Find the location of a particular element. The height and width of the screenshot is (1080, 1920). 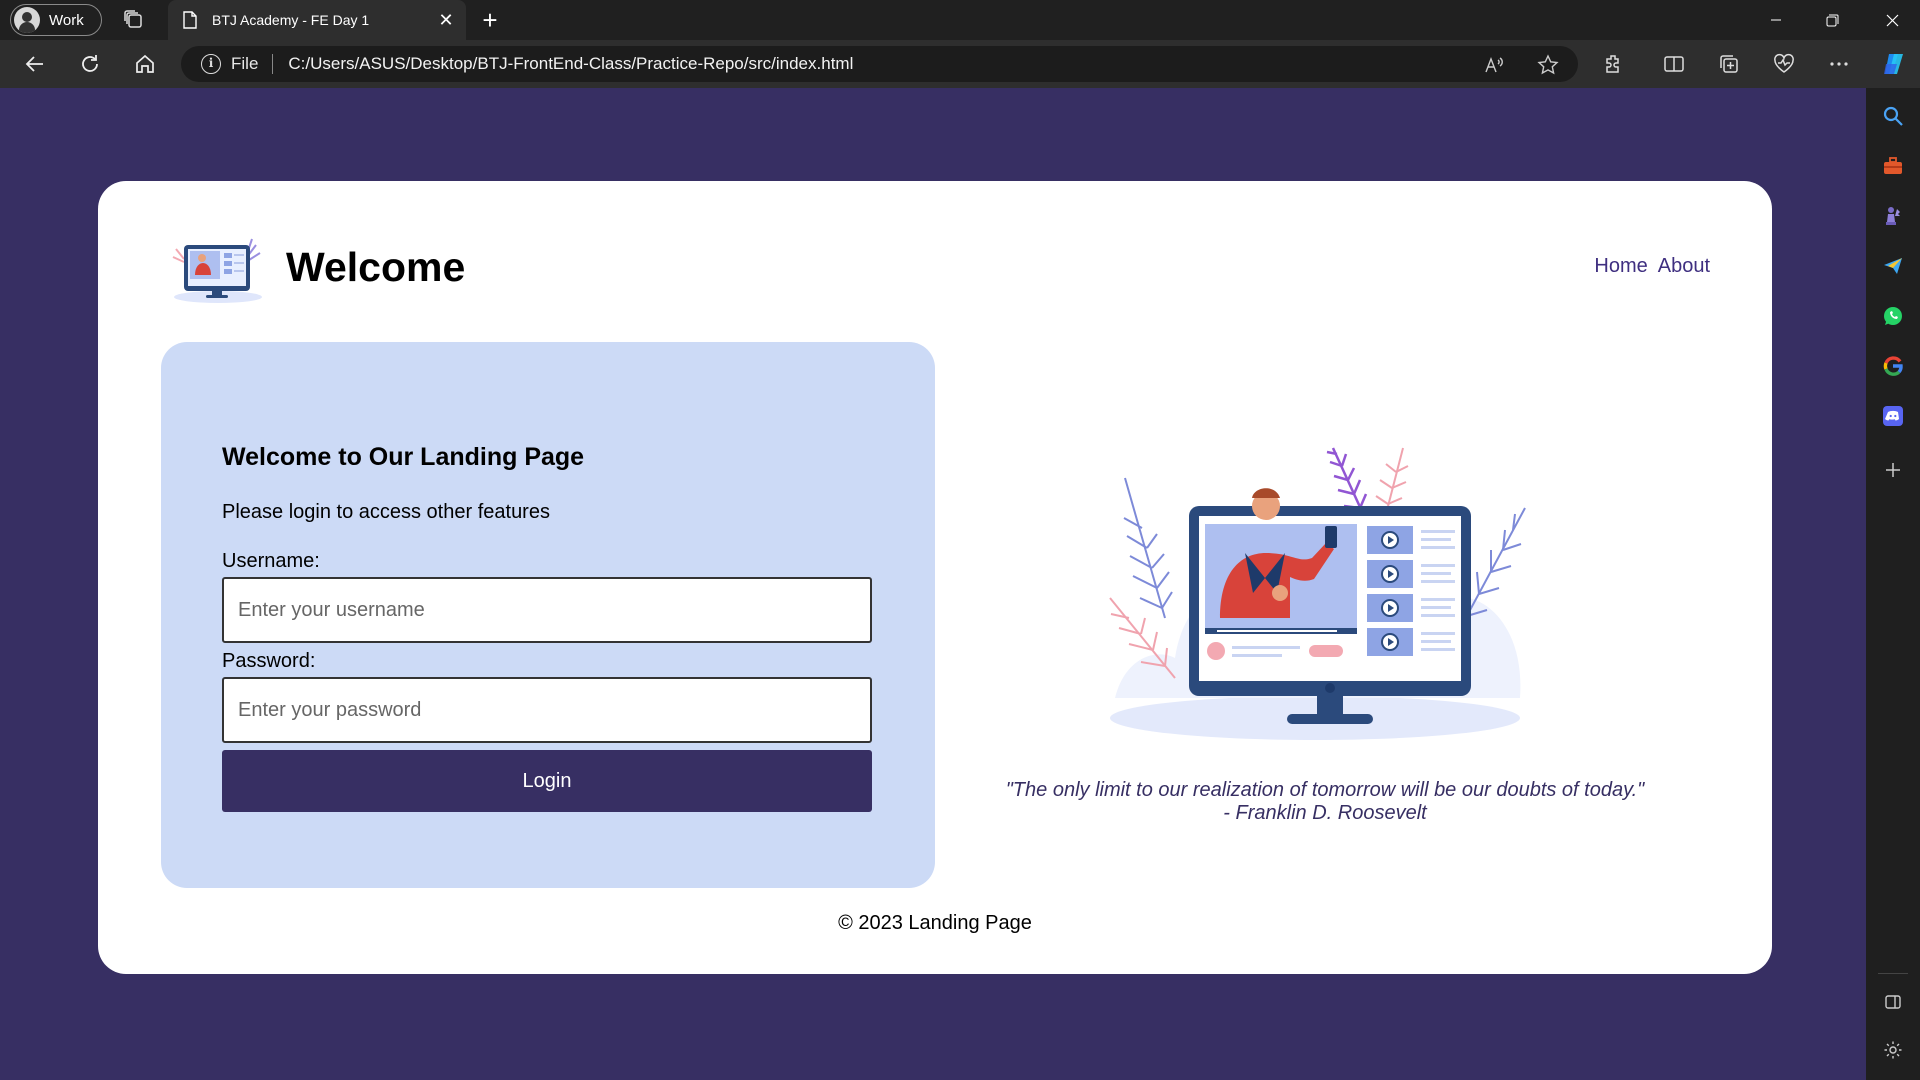

search-icon is located at coordinates (1893, 116).